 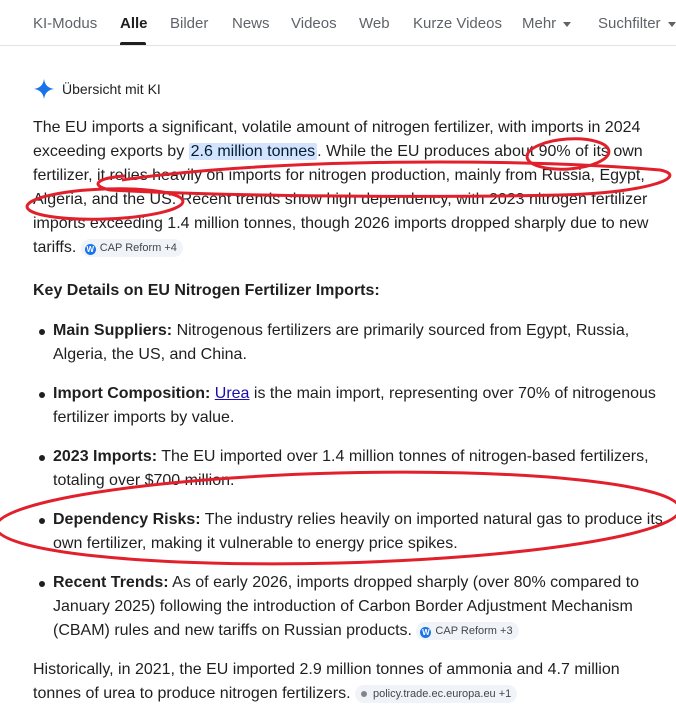 I want to click on source-chip-label: policy.trade.ec.europa.eu +1, so click(x=442, y=694).